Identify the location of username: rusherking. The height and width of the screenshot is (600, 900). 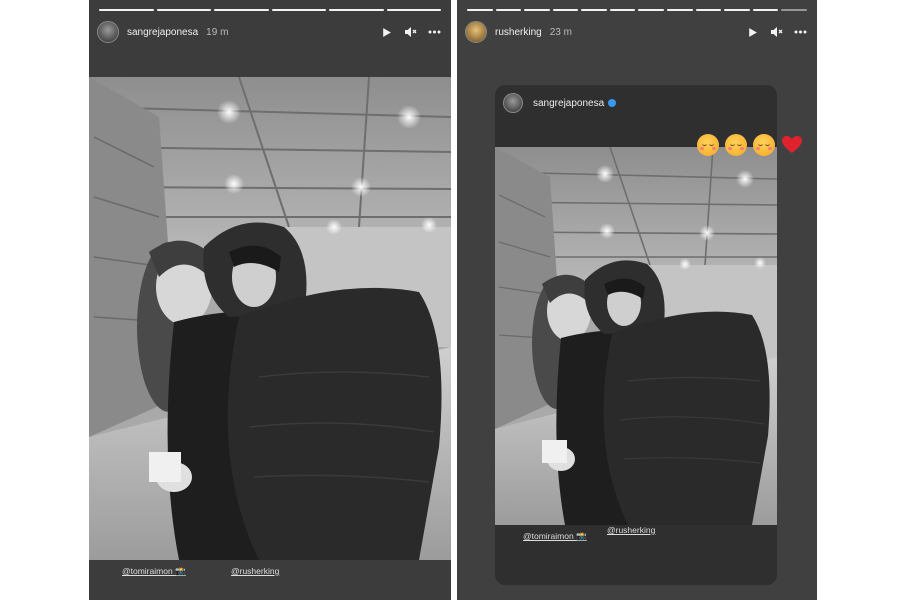
(518, 32).